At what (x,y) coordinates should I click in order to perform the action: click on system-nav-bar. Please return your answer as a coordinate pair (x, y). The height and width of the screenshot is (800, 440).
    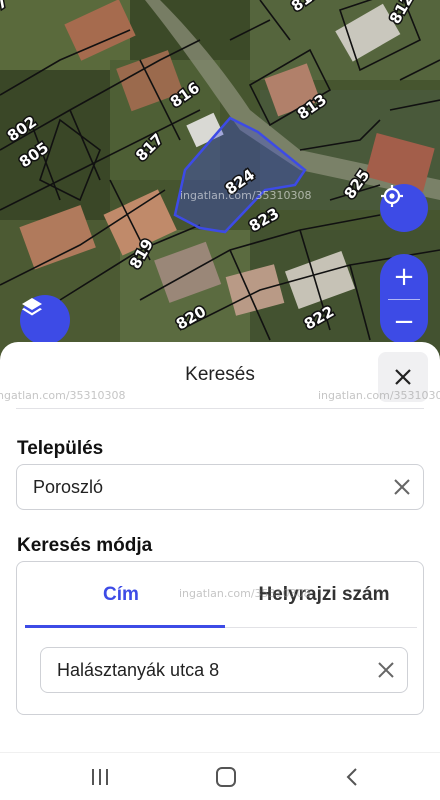
    Looking at the image, I should click on (220, 776).